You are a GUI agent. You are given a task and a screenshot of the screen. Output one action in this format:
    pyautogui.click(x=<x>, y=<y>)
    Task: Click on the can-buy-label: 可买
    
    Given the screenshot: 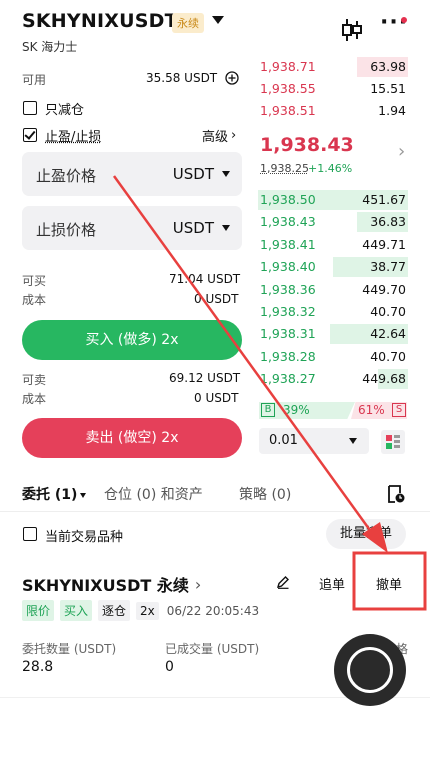 What is the action you would take?
    pyautogui.click(x=34, y=281)
    